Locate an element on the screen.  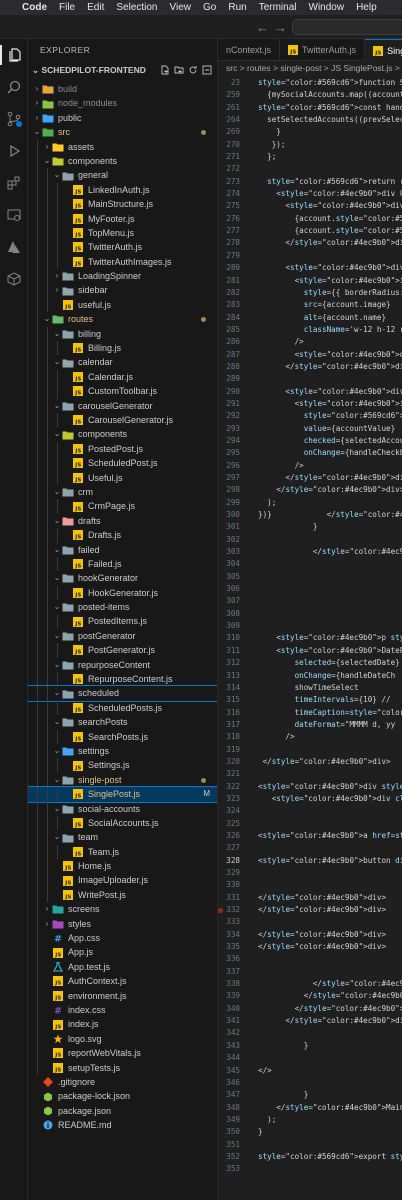
tree-folder-carouselgenerator: ⌄ carouselGenerator is located at coordinates (122, 405).